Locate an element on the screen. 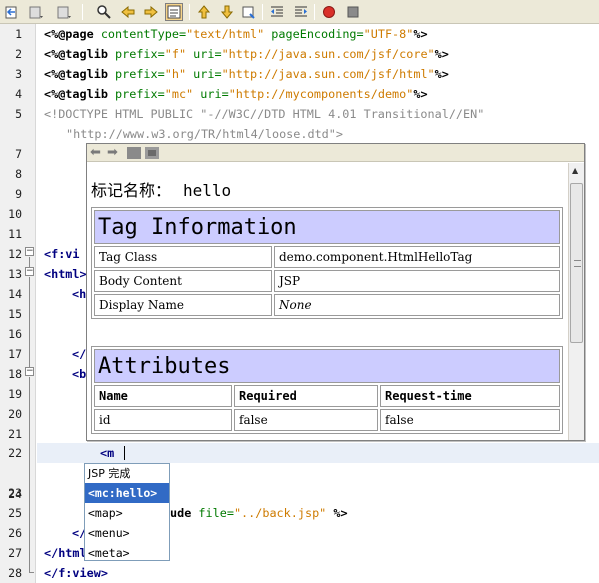  line-number: 8 is located at coordinates (18, 174).